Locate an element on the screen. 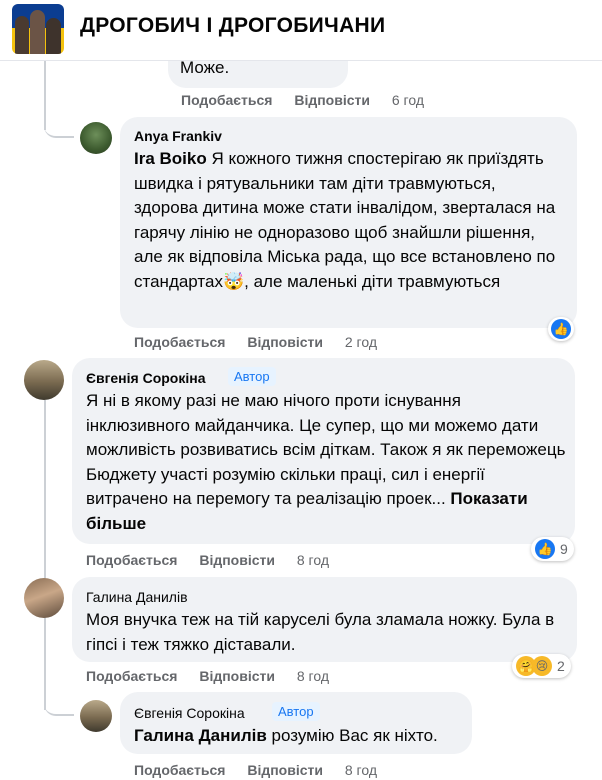 This screenshot has width=602, height=780. sad-emoji-icon: 😢 is located at coordinates (542, 666).